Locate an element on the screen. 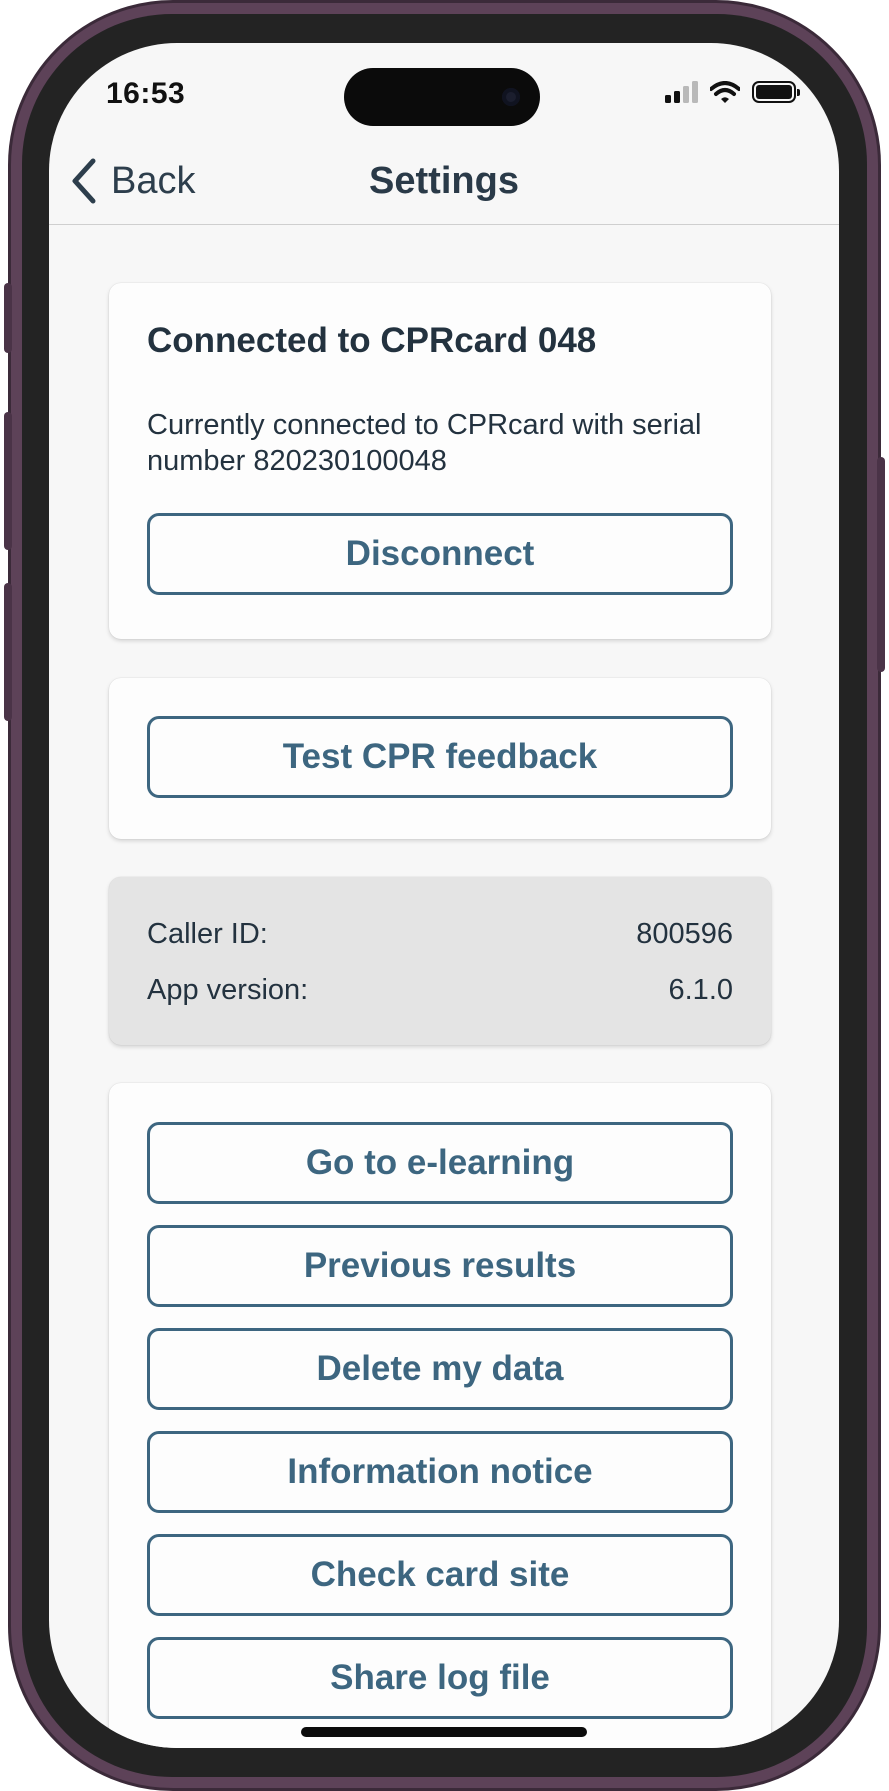 The image size is (889, 1791). check-card-site-button: Check card site is located at coordinates (440, 1575).